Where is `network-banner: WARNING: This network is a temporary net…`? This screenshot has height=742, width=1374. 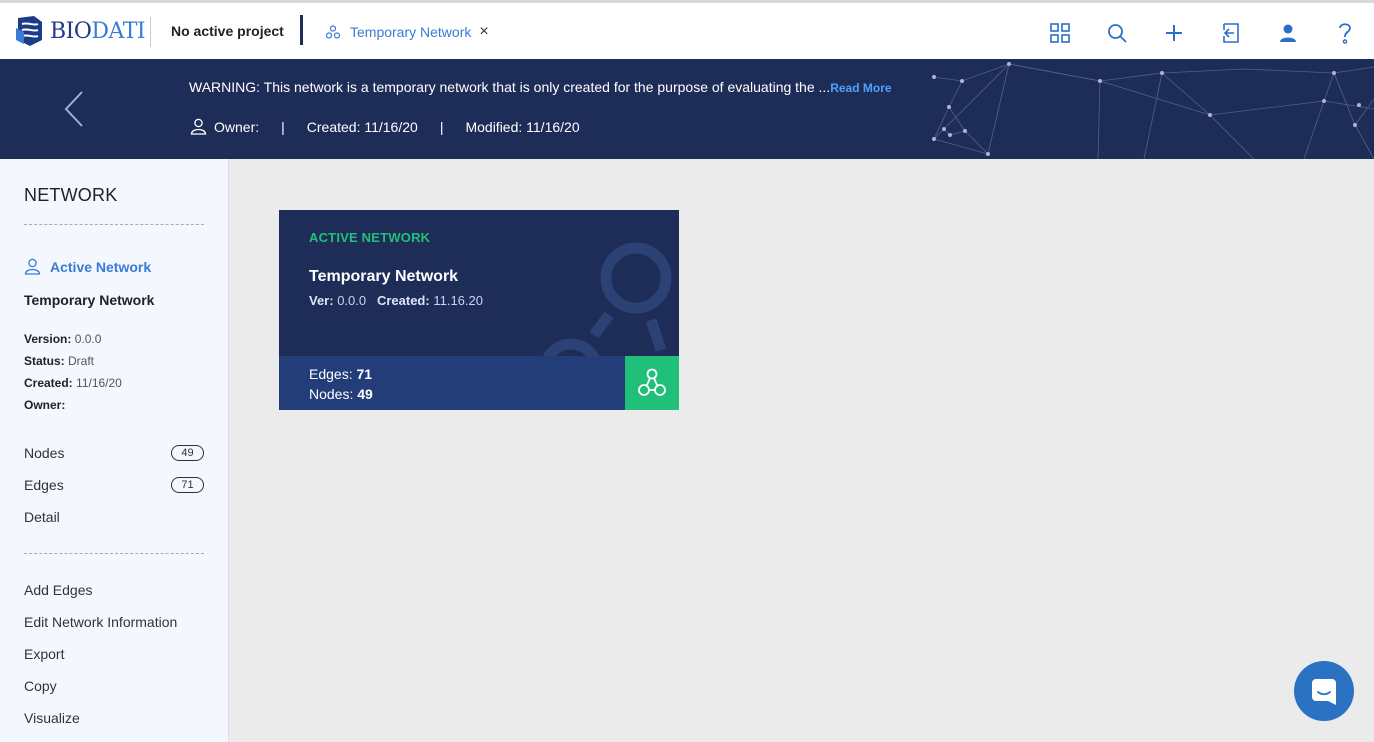
network-banner: WARNING: This network is a temporary net… is located at coordinates (687, 109).